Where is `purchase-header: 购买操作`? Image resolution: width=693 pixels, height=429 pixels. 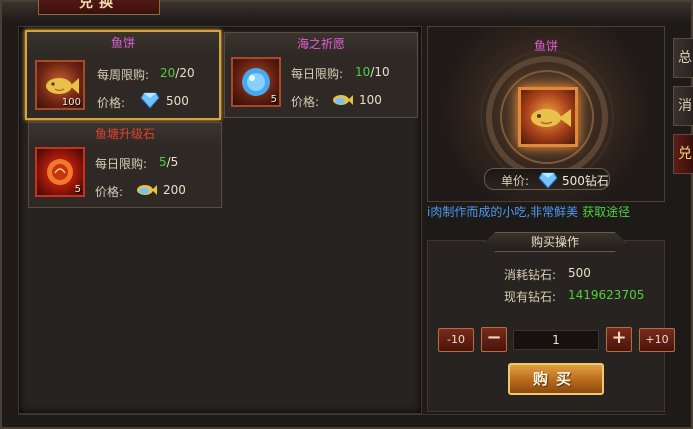 purchase-header: 购买操作 is located at coordinates (555, 242).